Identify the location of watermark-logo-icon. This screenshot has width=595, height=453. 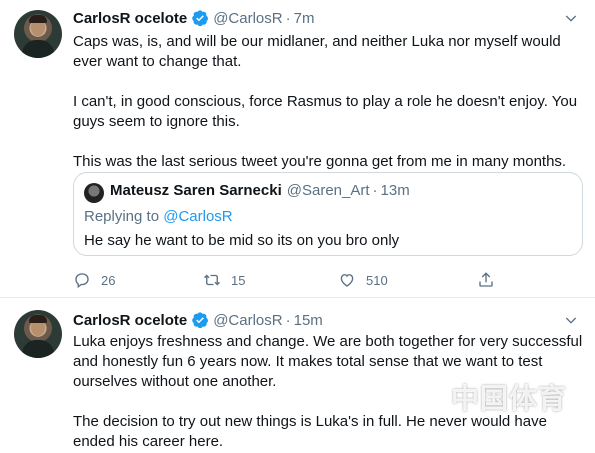
(426, 397).